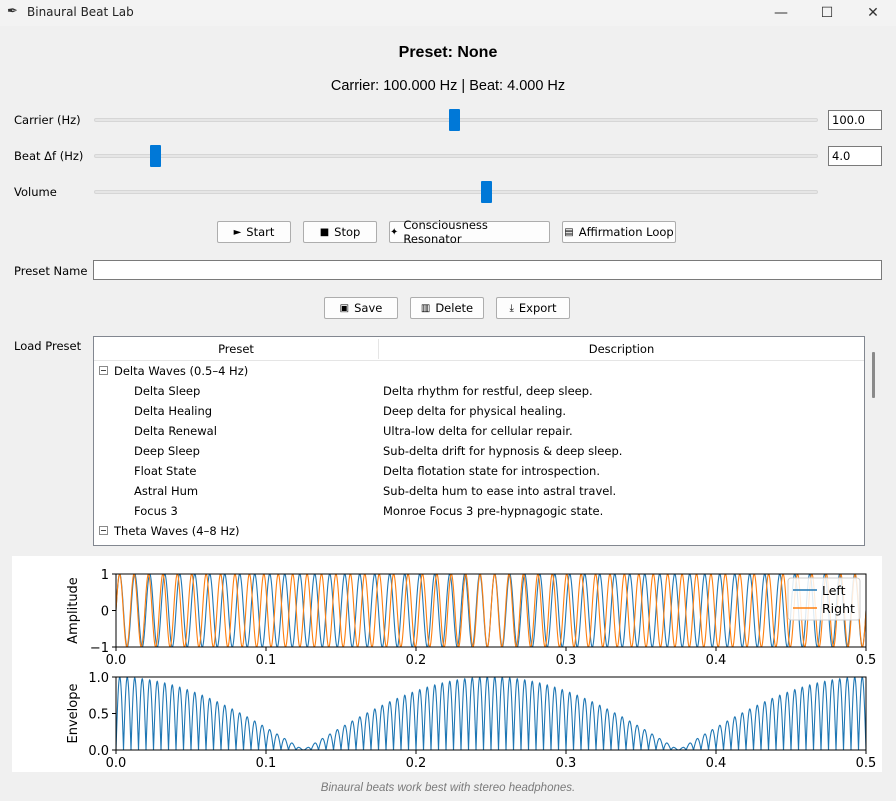  What do you see at coordinates (475, 411) in the screenshot?
I see `preset-item-description: Deep delta for physical healing.` at bounding box center [475, 411].